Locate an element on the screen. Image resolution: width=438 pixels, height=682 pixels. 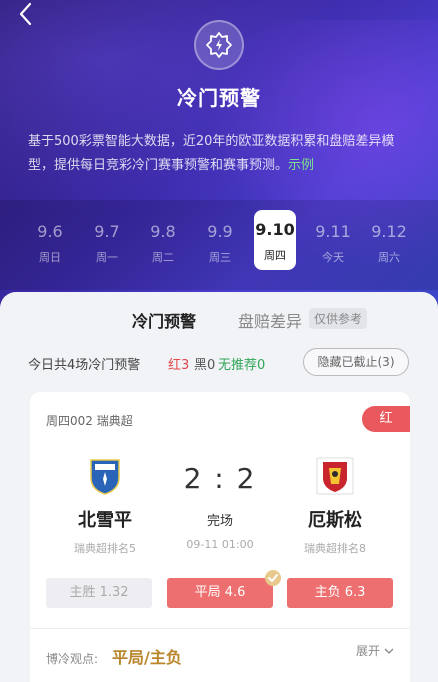
date-label: 9.10 is located at coordinates (275, 229).